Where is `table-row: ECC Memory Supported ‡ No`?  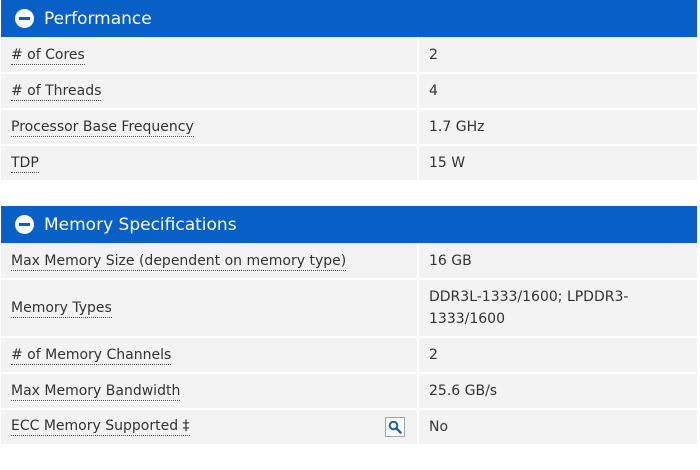 table-row: ECC Memory Supported ‡ No is located at coordinates (349, 427).